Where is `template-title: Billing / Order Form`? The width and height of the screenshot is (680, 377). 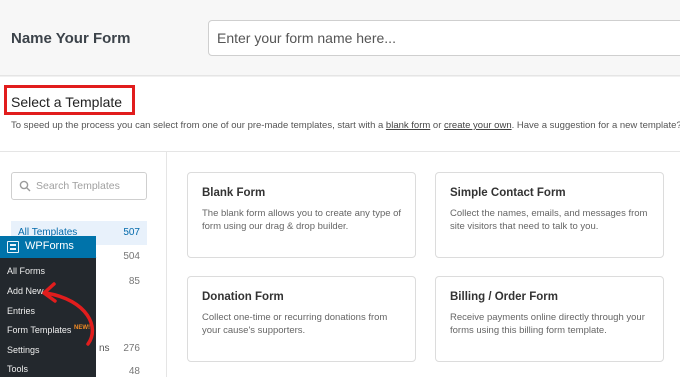
template-title: Billing / Order Form is located at coordinates (504, 297).